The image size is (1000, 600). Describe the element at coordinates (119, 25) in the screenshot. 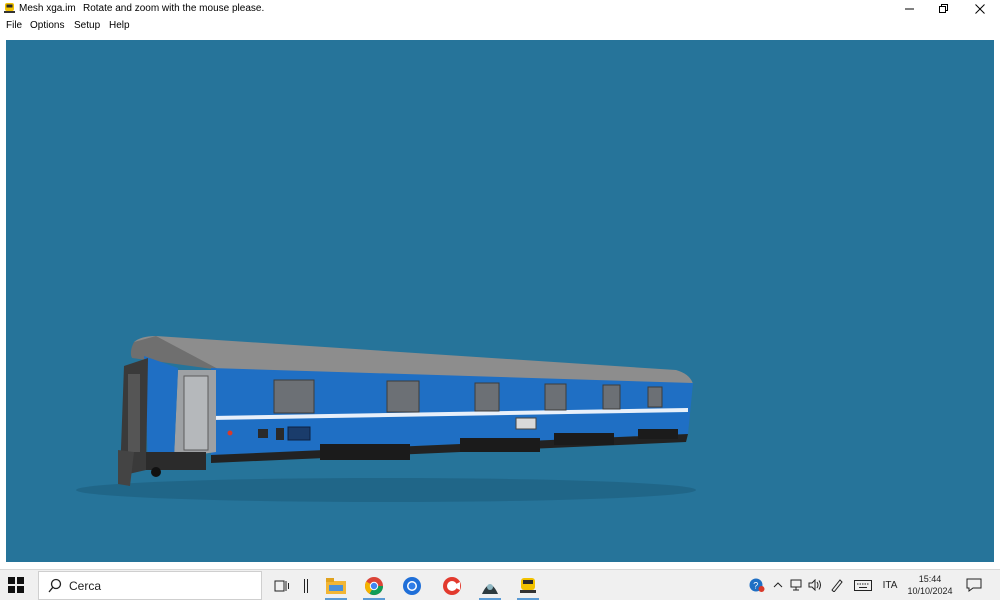

I see `menu-help: Help` at that location.